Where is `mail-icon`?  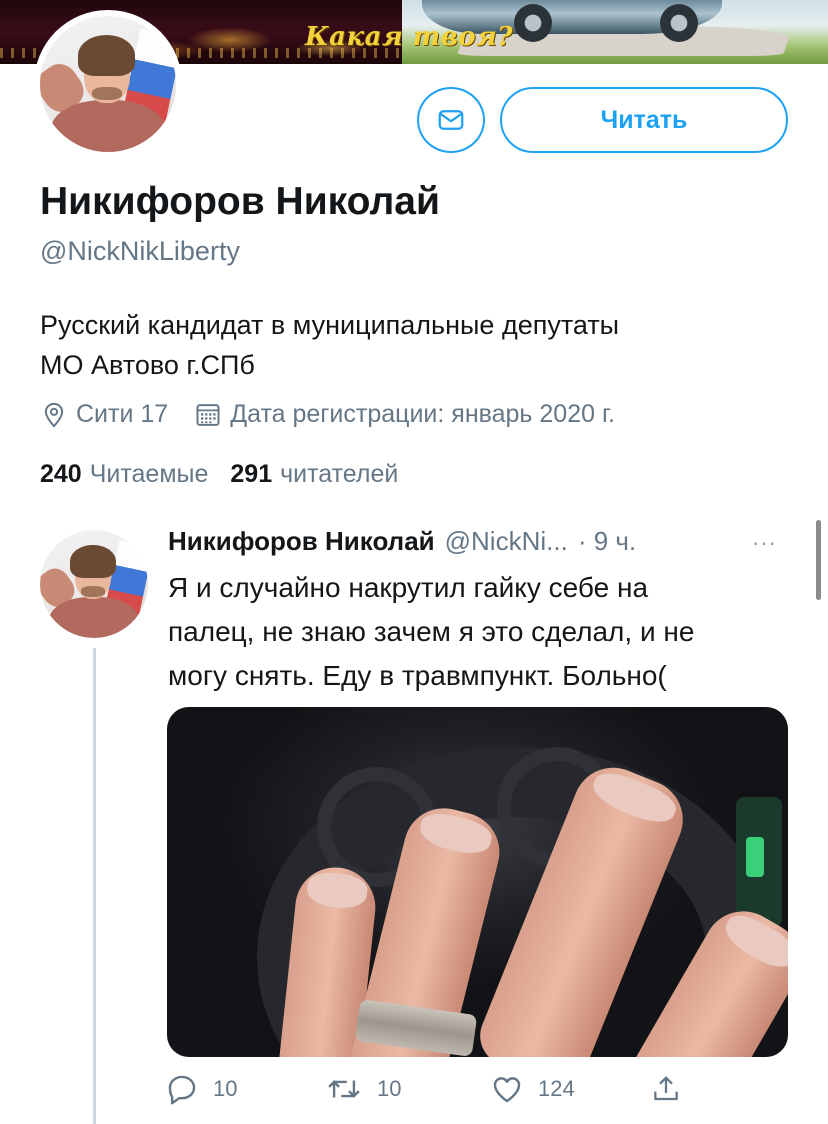 mail-icon is located at coordinates (451, 120).